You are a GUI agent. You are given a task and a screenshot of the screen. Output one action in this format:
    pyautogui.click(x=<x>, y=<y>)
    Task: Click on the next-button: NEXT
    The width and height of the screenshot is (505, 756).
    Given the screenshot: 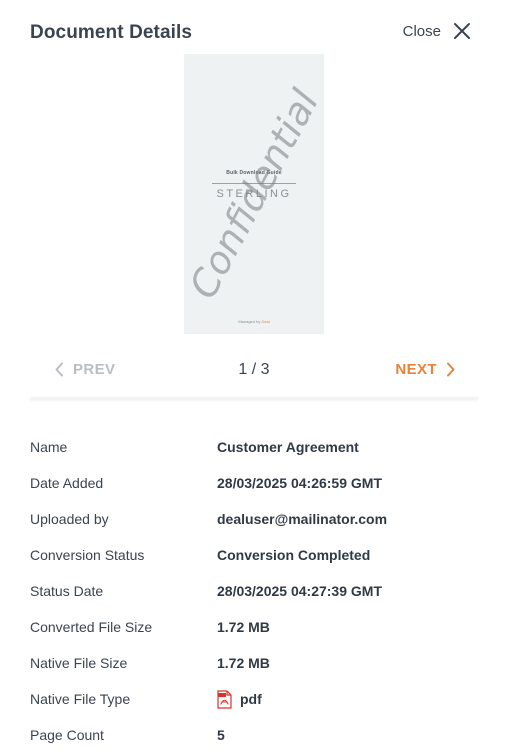 What is the action you would take?
    pyautogui.click(x=425, y=369)
    